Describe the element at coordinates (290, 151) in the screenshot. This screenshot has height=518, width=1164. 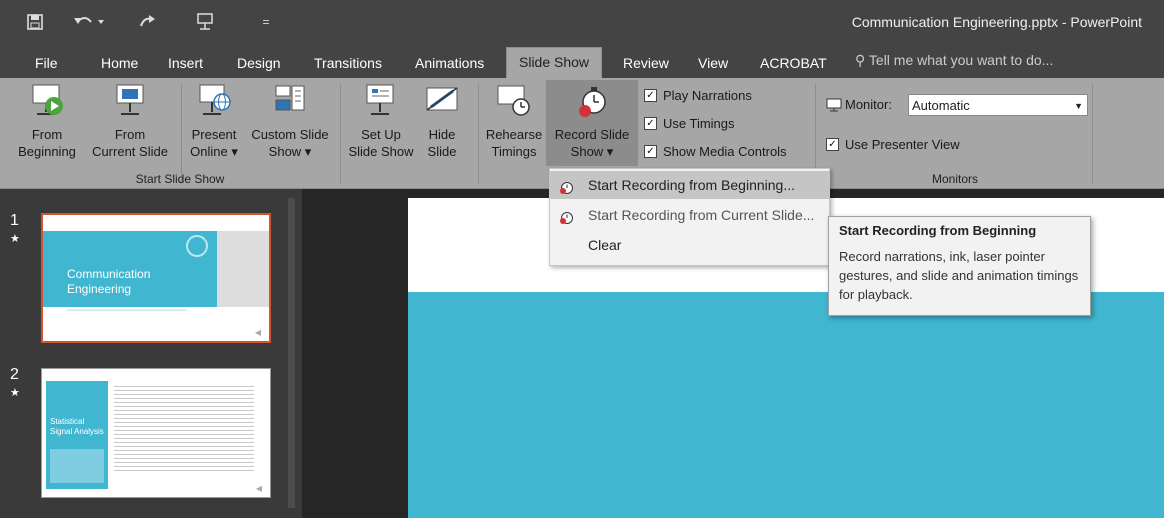
I see `custom-slide-show-label-2: Show ▾` at that location.